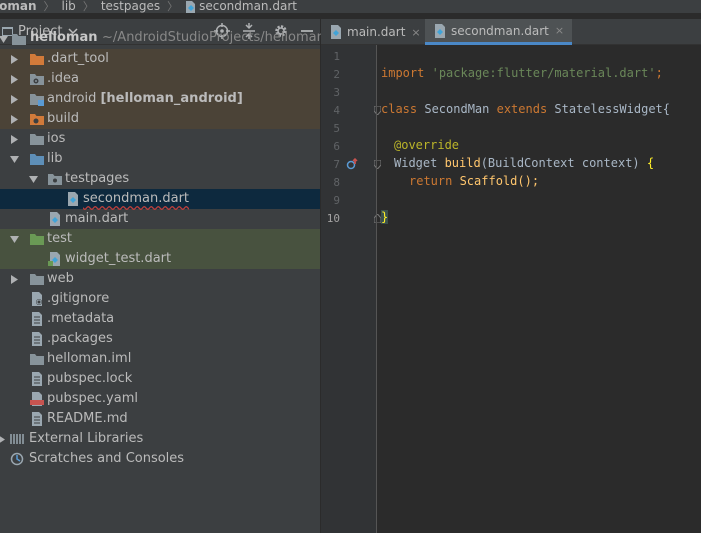  Describe the element at coordinates (60, 278) in the screenshot. I see `tree-label-web: web` at that location.